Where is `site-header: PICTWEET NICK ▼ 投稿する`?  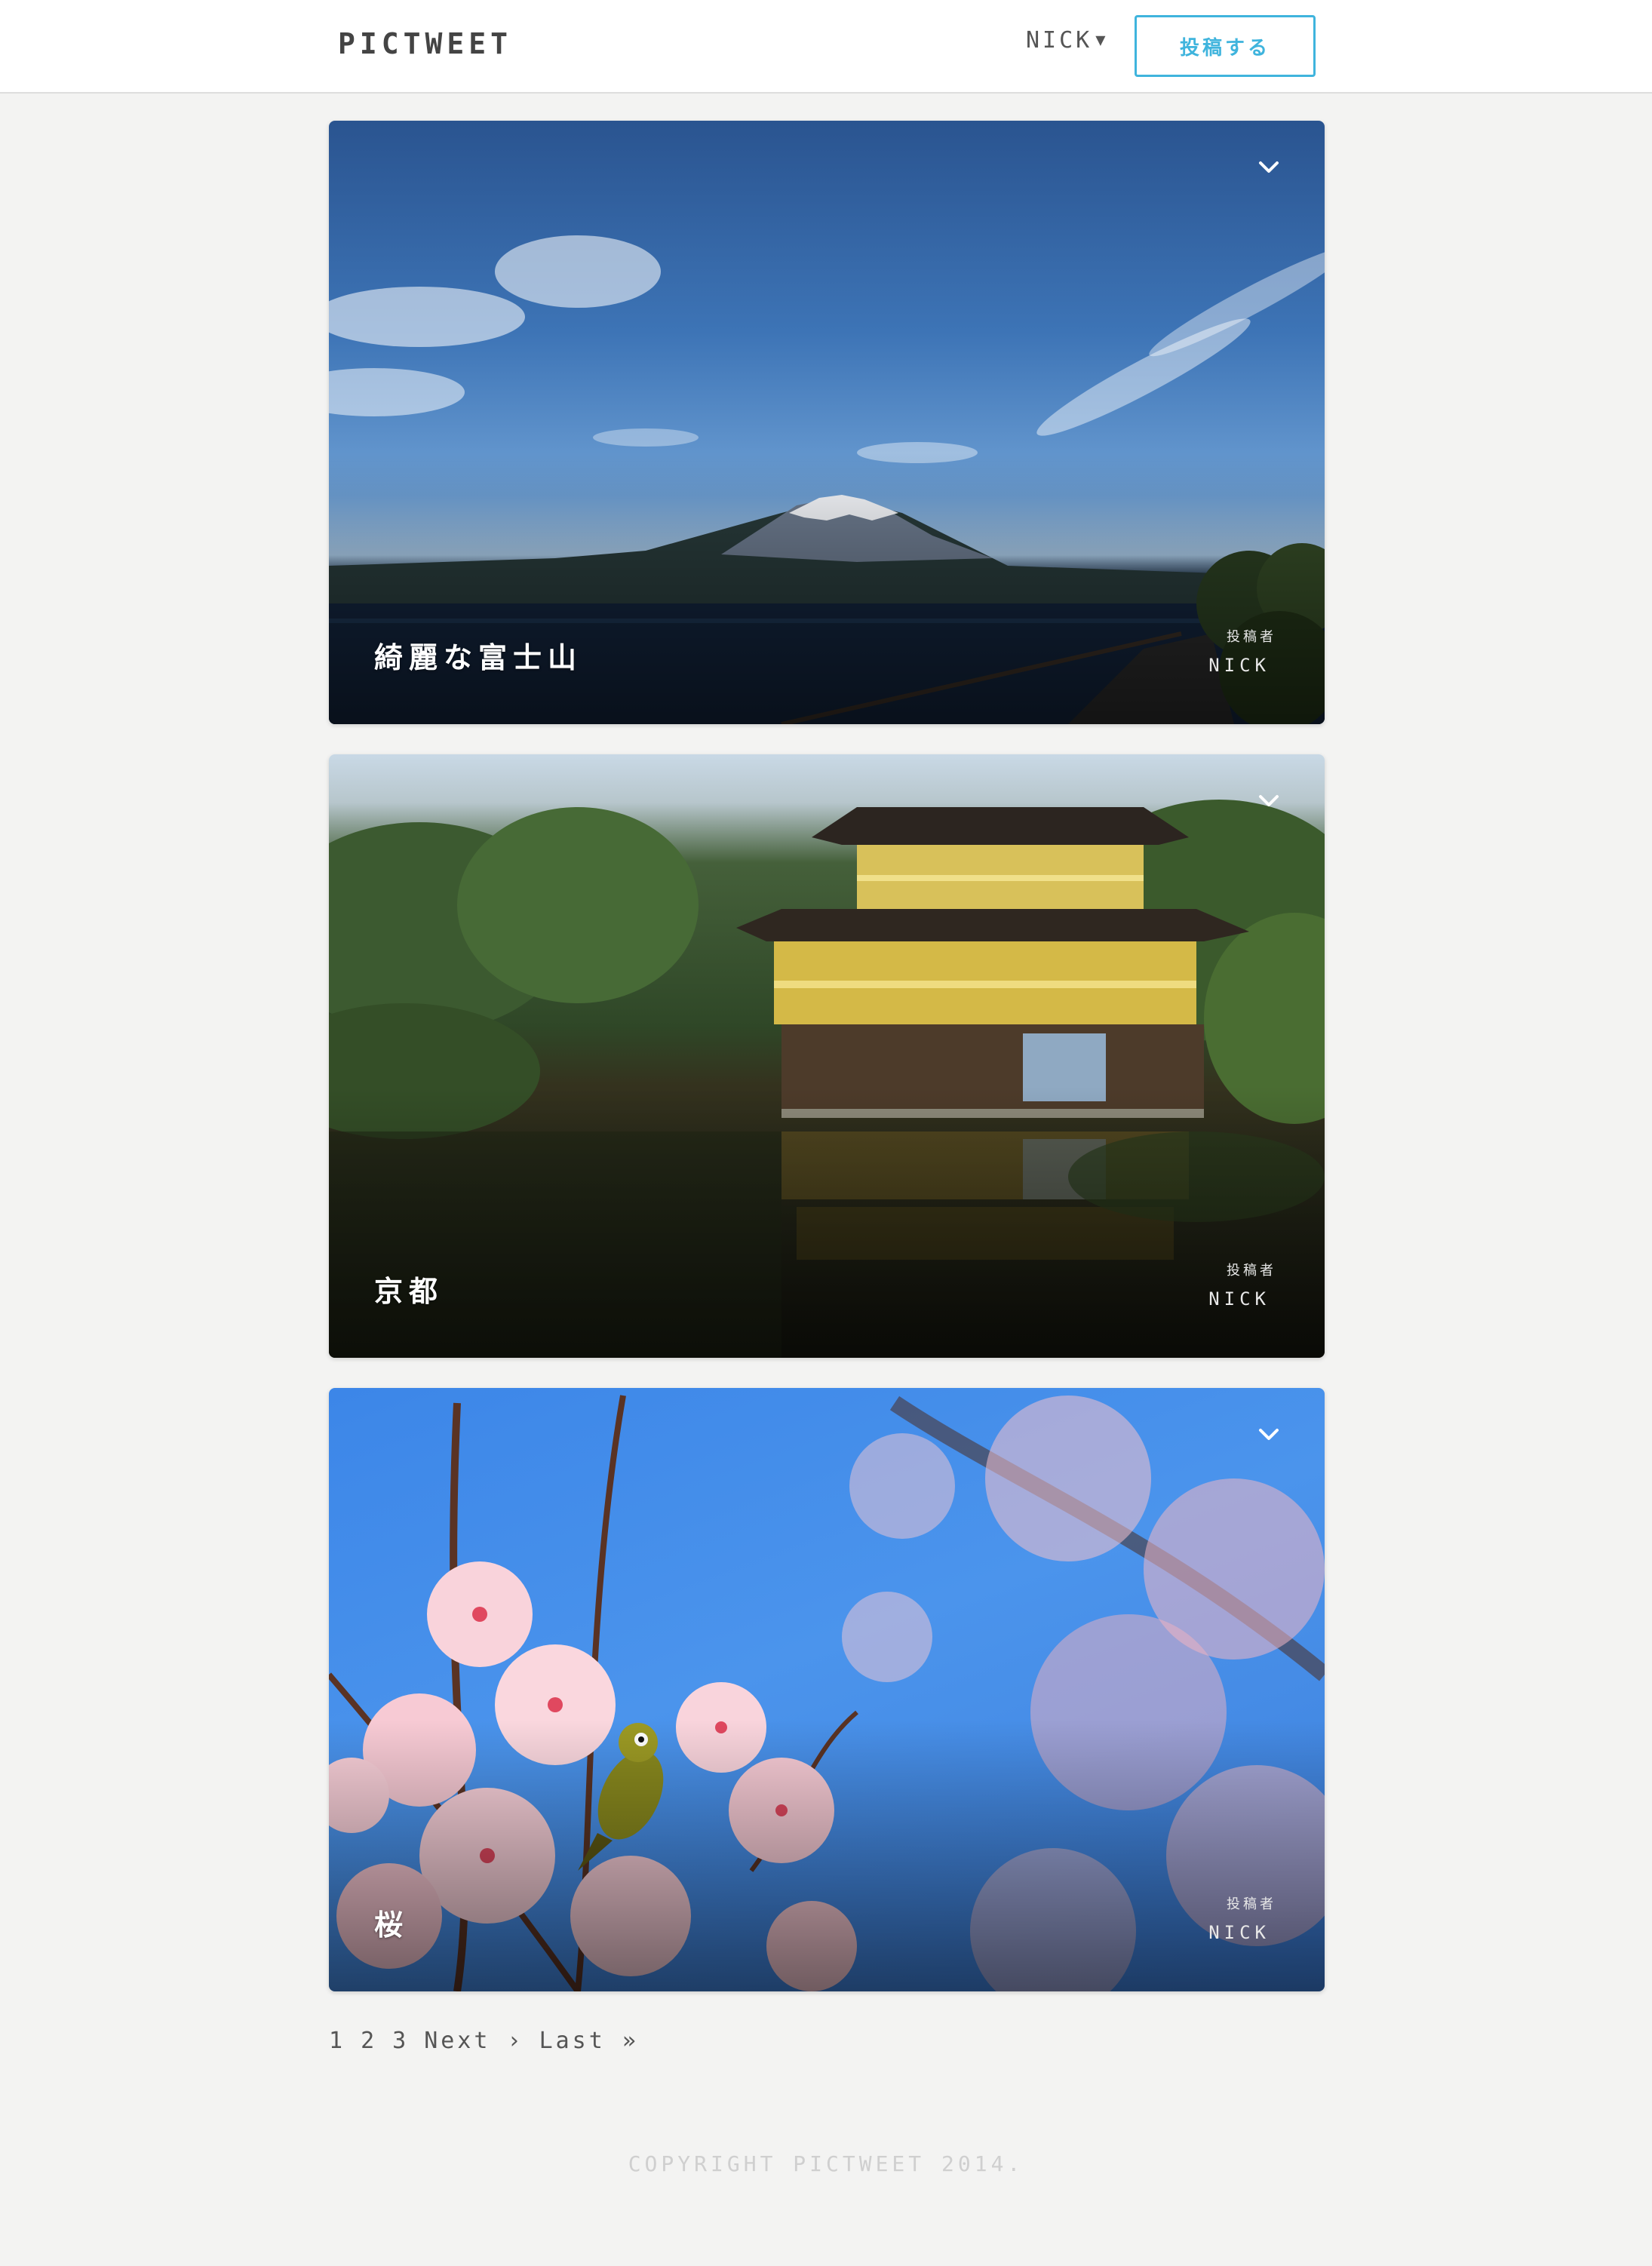 site-header: PICTWEET NICK ▼ 投稿する is located at coordinates (826, 47).